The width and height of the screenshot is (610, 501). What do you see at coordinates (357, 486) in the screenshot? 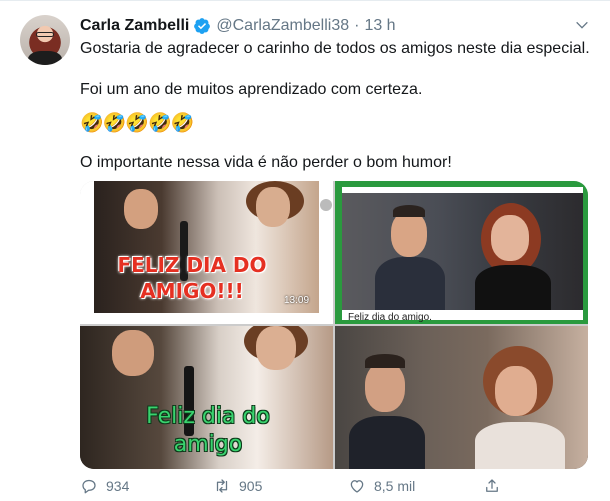
I see `like-icon` at bounding box center [357, 486].